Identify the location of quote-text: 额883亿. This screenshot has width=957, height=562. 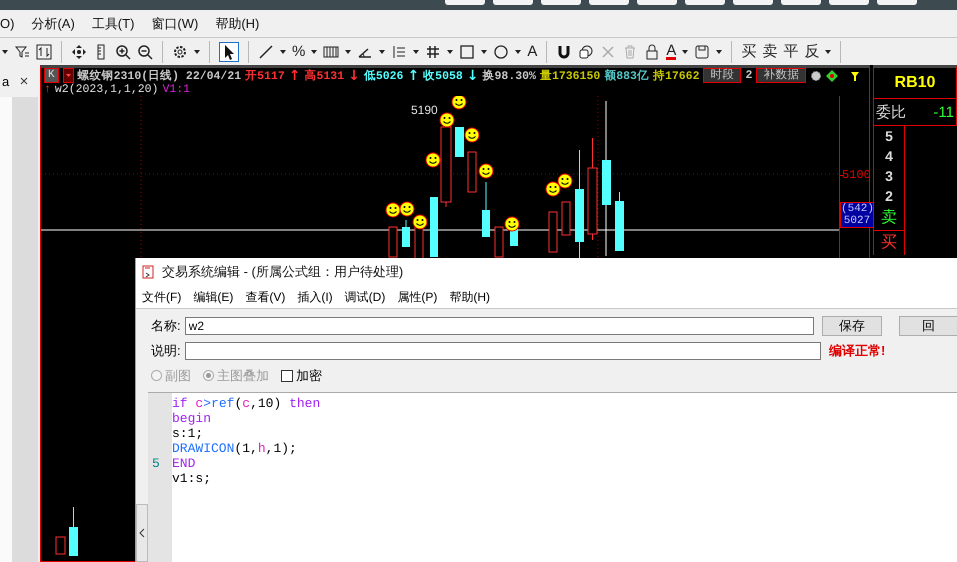
(626, 75).